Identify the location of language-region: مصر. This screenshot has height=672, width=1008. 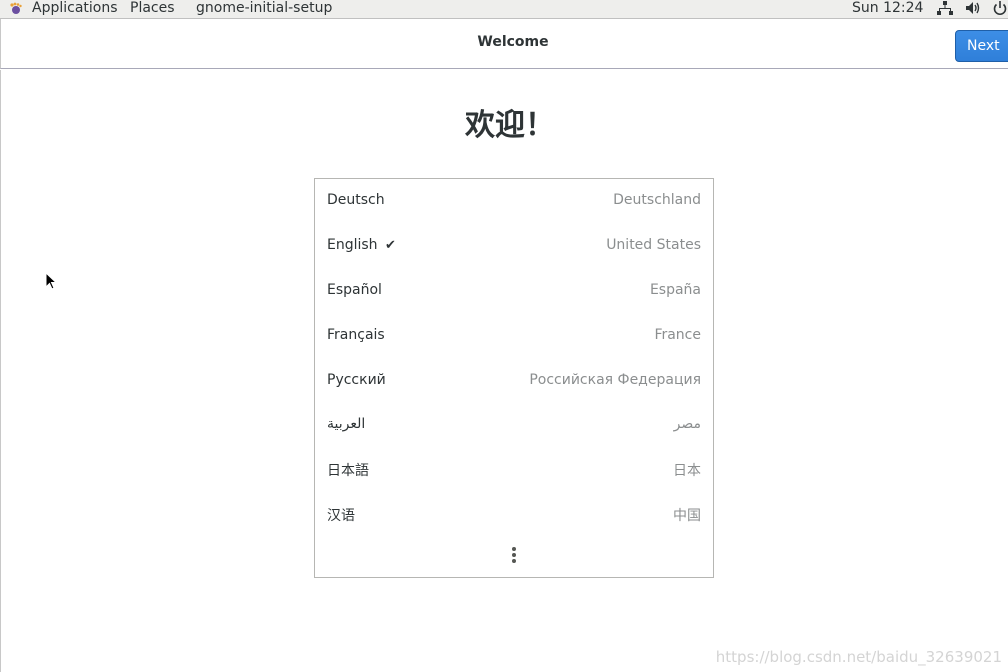
(687, 424).